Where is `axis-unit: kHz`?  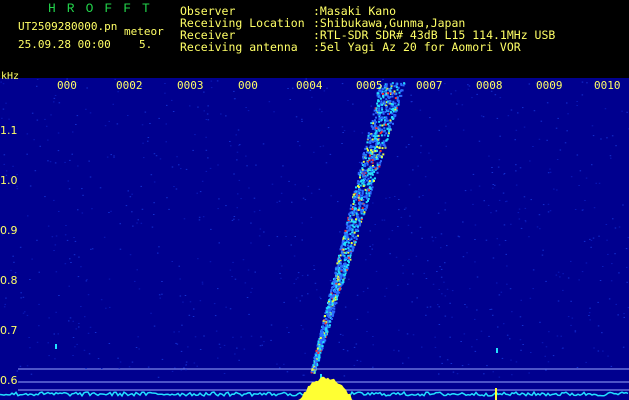 axis-unit: kHz is located at coordinates (10, 76).